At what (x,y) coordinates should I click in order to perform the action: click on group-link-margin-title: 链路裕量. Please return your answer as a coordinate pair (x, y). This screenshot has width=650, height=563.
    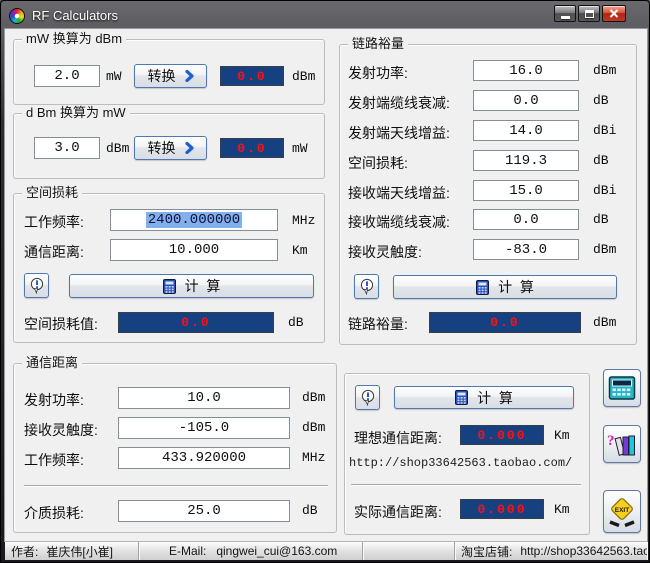
    Looking at the image, I should click on (378, 44).